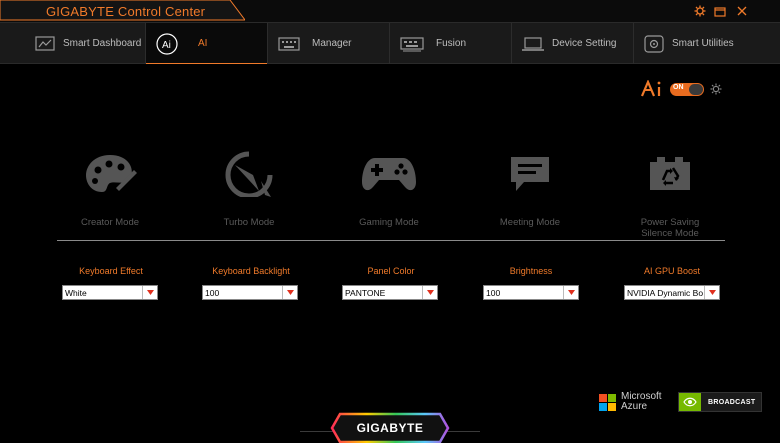  What do you see at coordinates (249, 174) in the screenshot?
I see `speedometer-icon` at bounding box center [249, 174].